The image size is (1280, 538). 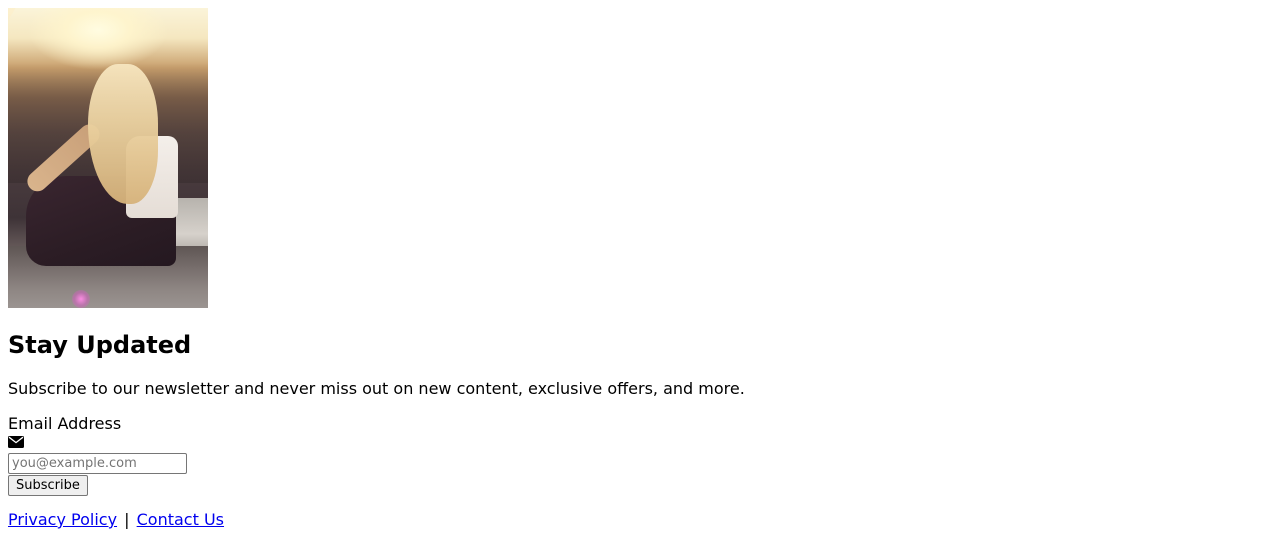 I want to click on hero-lens-flare, so click(x=81, y=299).